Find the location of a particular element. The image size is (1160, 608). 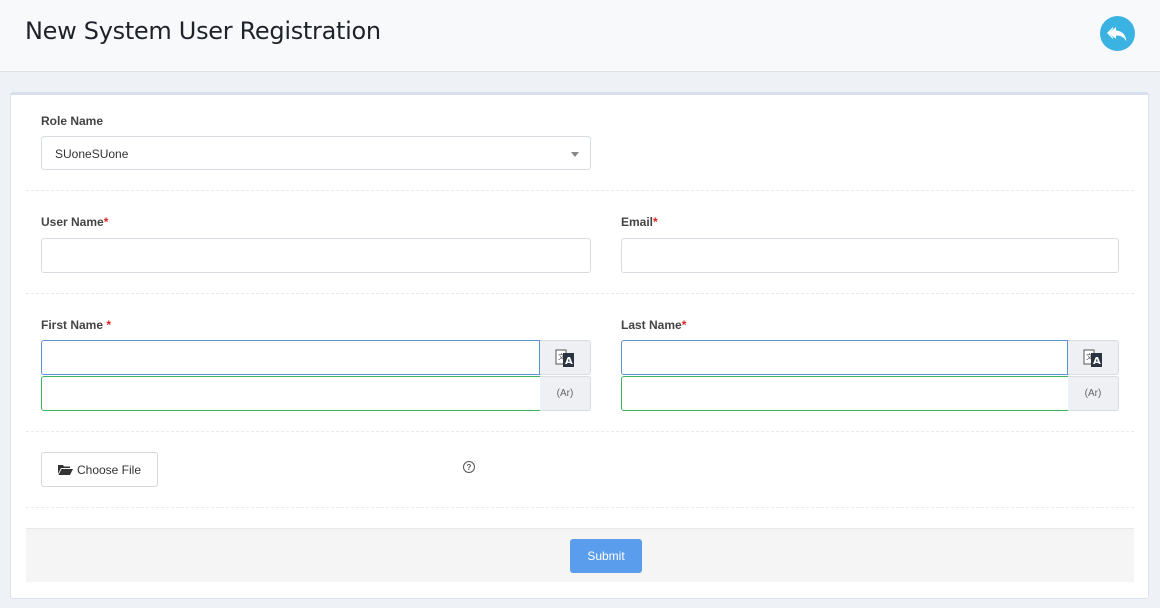

submit-button: Submit is located at coordinates (606, 556).